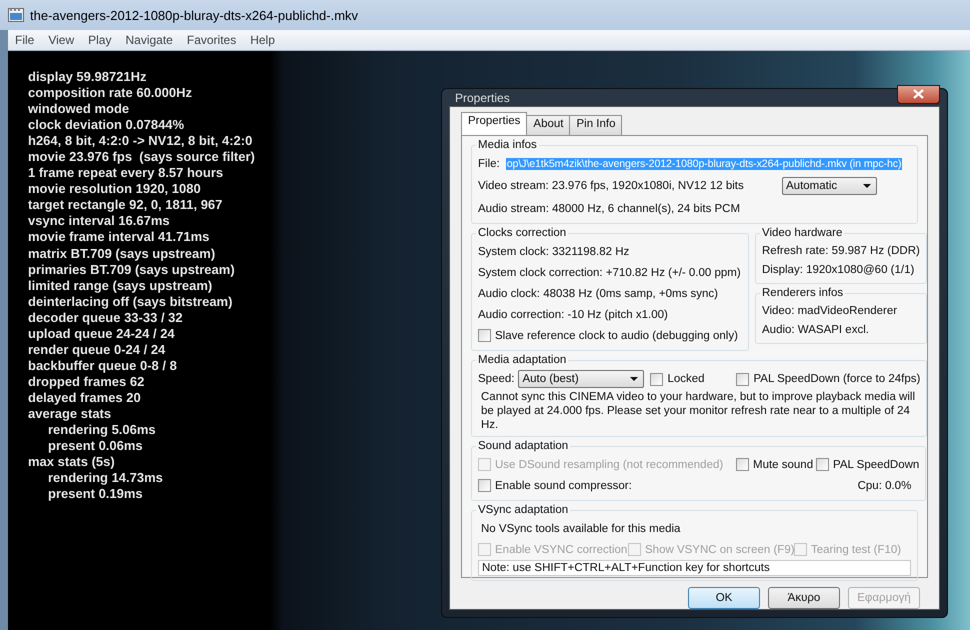 The image size is (970, 630). I want to click on group-title: Media adaptation, so click(522, 360).